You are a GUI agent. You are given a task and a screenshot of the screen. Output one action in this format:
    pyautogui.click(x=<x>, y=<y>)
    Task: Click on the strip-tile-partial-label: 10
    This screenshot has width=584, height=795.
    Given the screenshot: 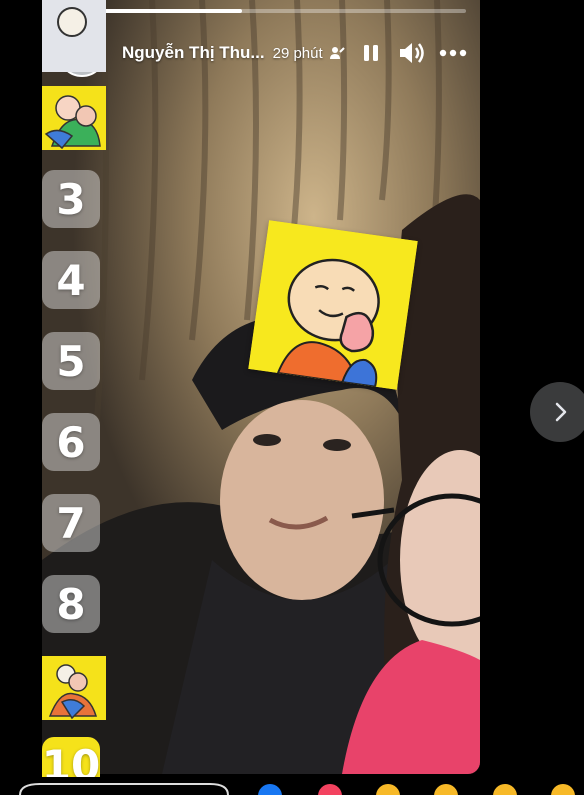 What is the action you would take?
    pyautogui.click(x=71, y=759)
    